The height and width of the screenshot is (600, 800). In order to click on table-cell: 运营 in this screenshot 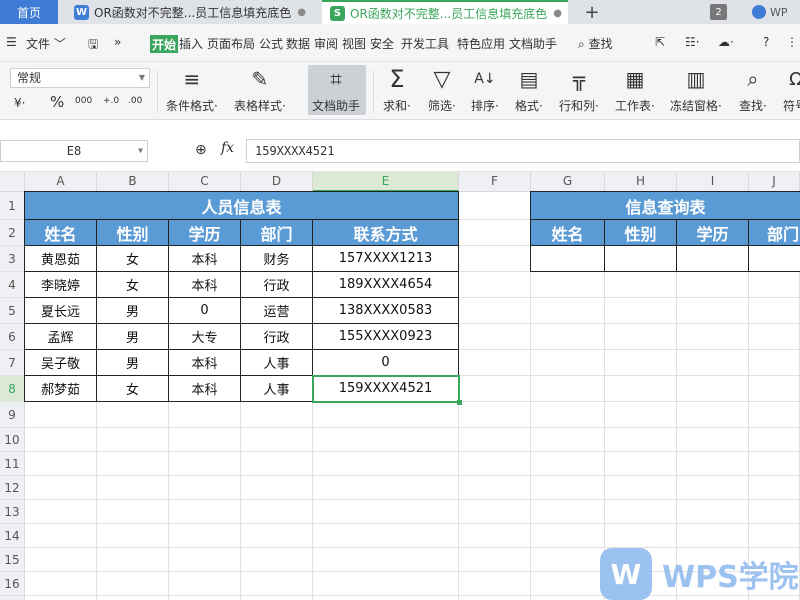, I will do `click(277, 311)`.